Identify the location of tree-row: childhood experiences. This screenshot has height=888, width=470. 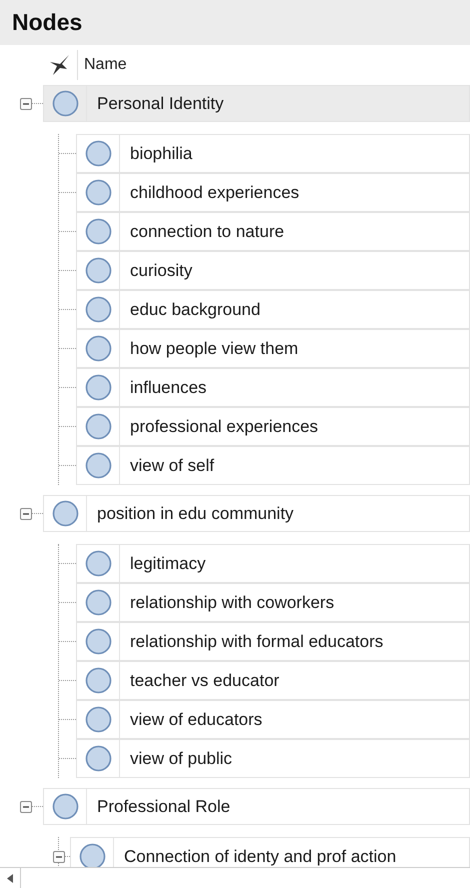
(273, 192).